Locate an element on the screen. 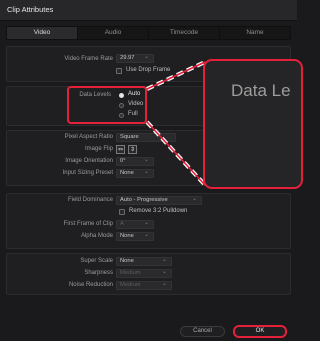  zoom-callout-text: Data Le is located at coordinates (261, 90).